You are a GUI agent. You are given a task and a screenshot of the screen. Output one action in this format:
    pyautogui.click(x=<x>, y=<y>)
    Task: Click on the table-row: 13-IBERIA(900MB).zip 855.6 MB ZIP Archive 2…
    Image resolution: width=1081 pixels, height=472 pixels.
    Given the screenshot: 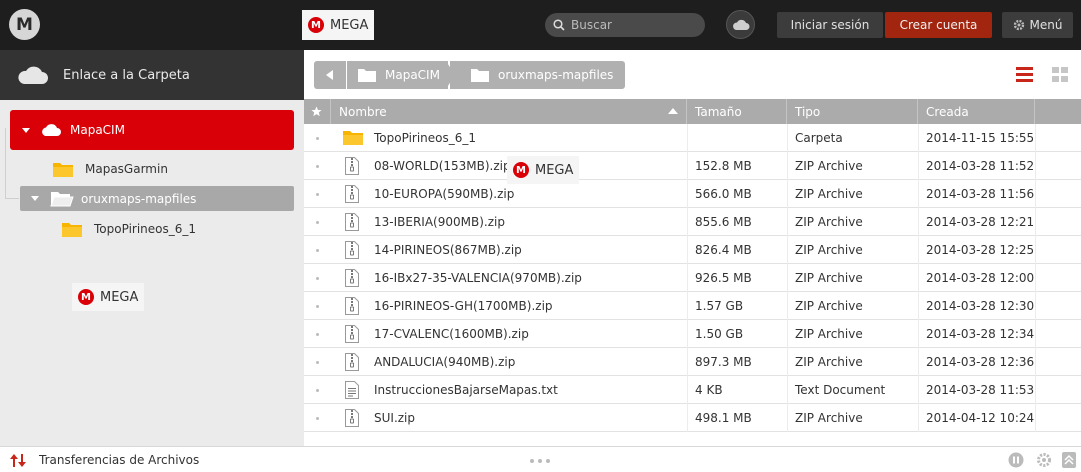 What is the action you would take?
    pyautogui.click(x=692, y=222)
    